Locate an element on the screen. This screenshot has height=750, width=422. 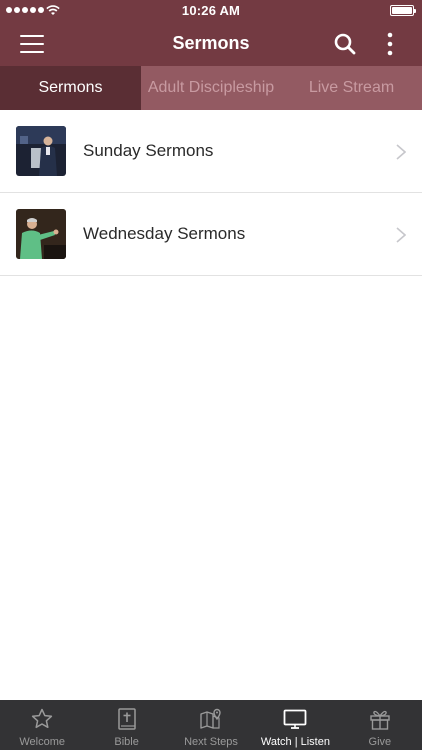
sunday-sermons-thumbnail is located at coordinates (41, 151).